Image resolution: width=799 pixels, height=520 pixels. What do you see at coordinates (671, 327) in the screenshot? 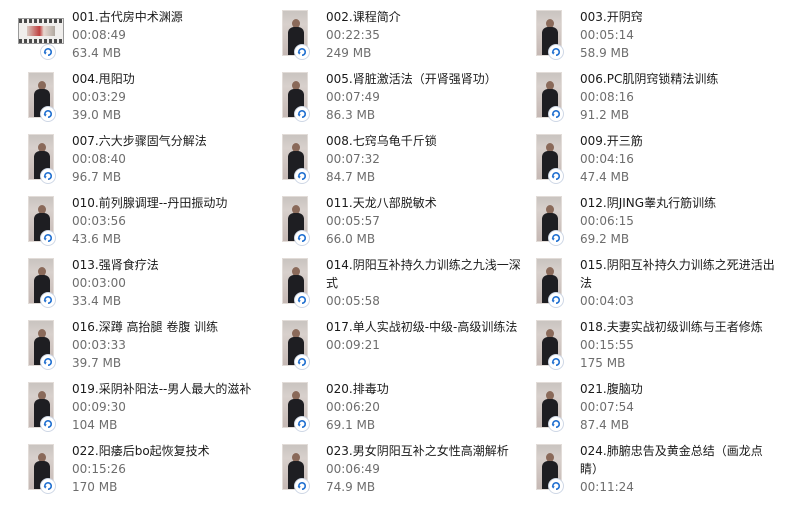
I see `file-name: 018.夫妻实战初级训练与王者修炼` at bounding box center [671, 327].